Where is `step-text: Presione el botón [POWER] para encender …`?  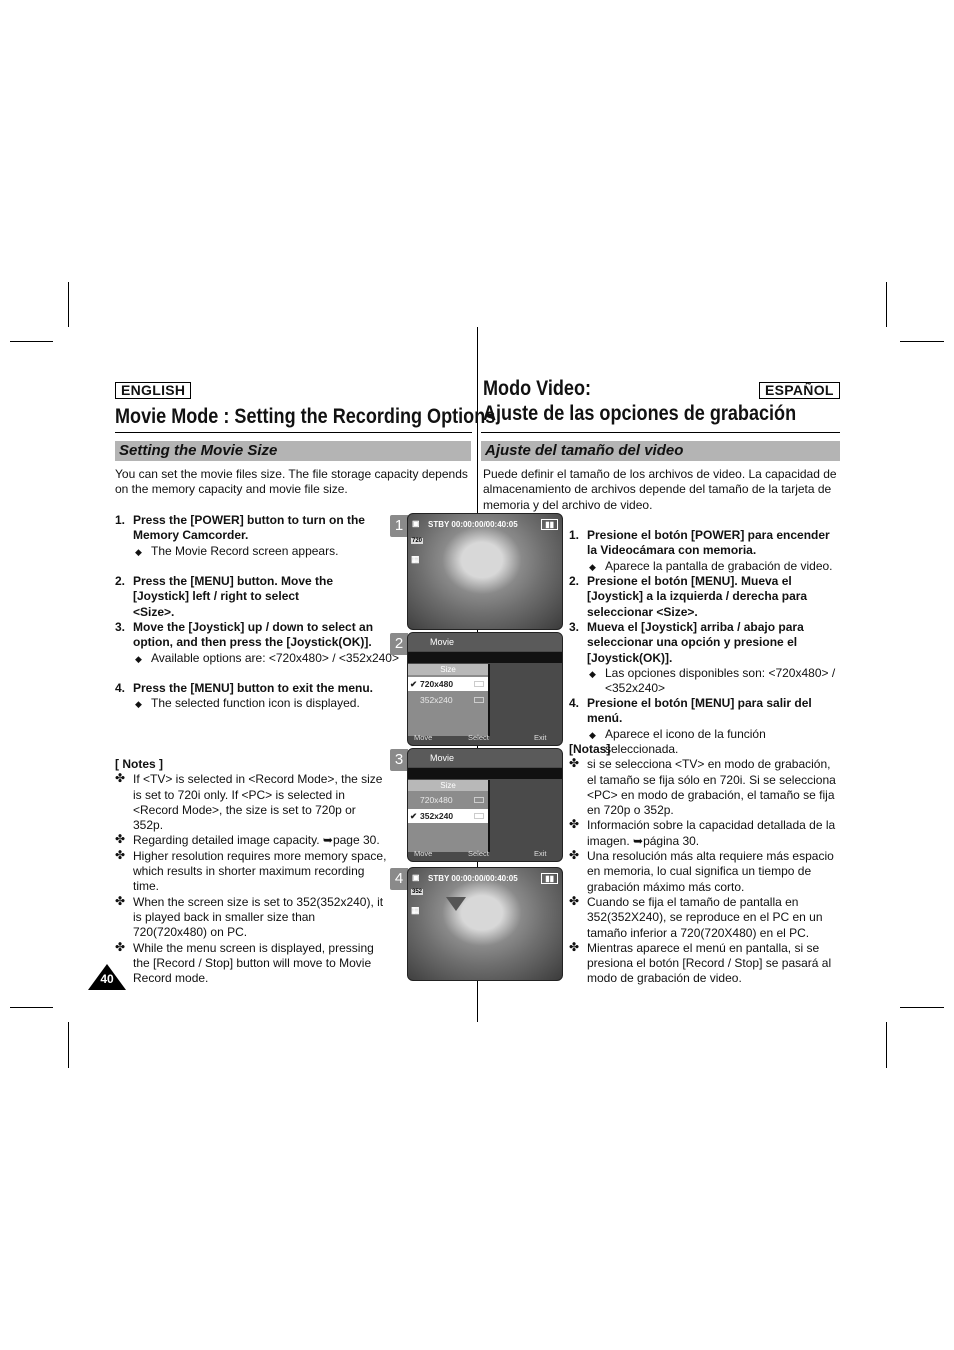
step-text: Presione el botón [POWER] para encender … is located at coordinates (708, 543).